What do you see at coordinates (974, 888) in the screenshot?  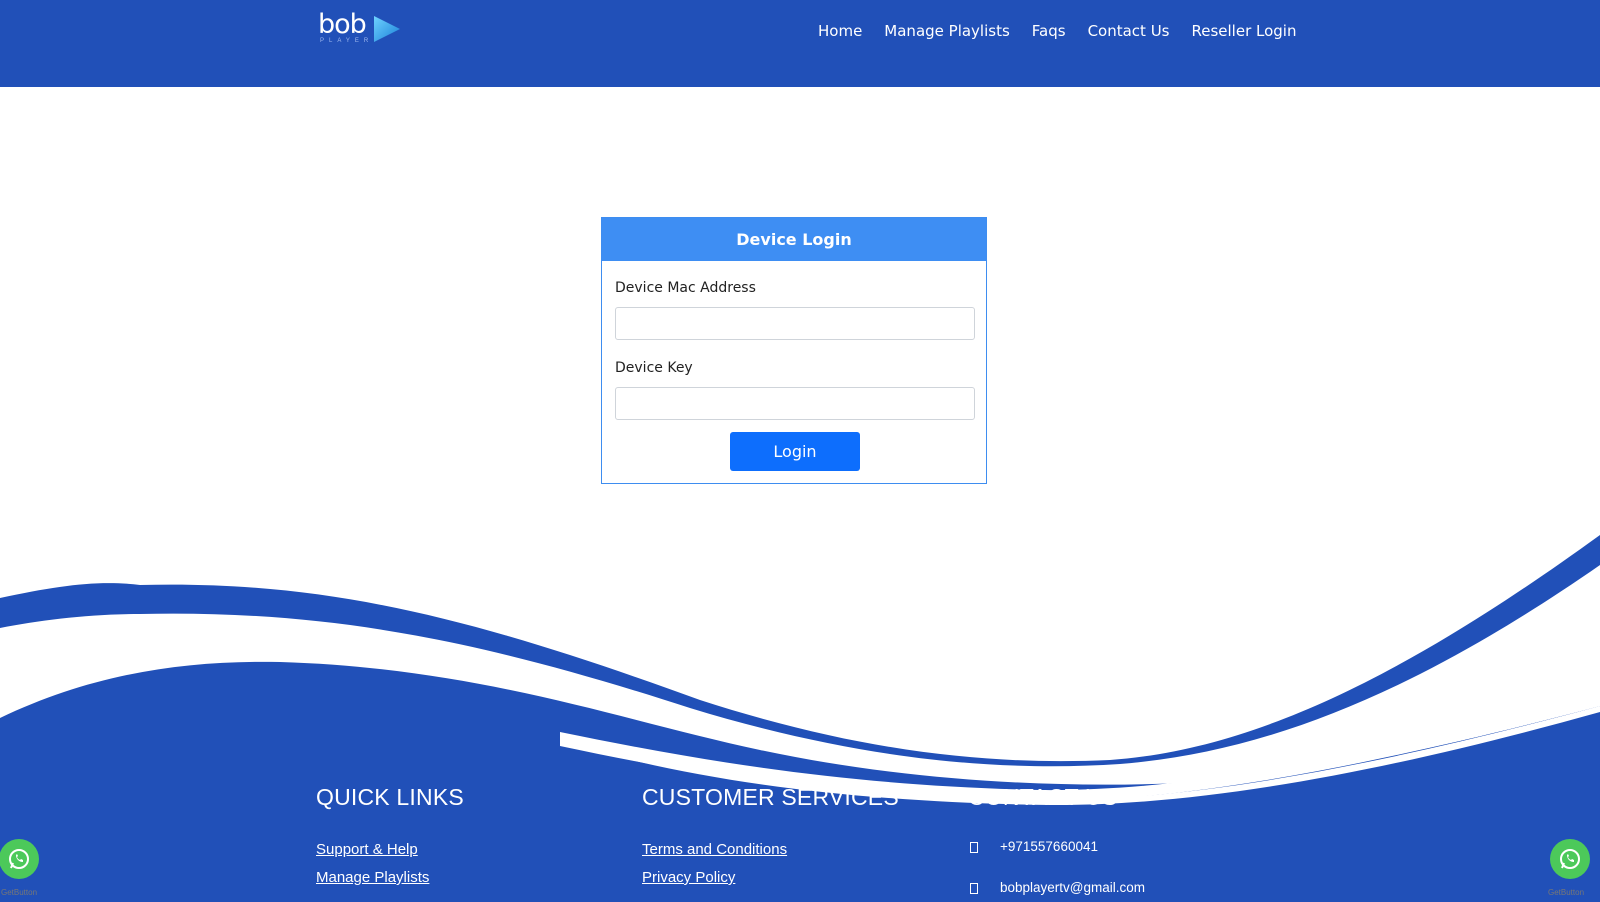 I see `email-icon` at bounding box center [974, 888].